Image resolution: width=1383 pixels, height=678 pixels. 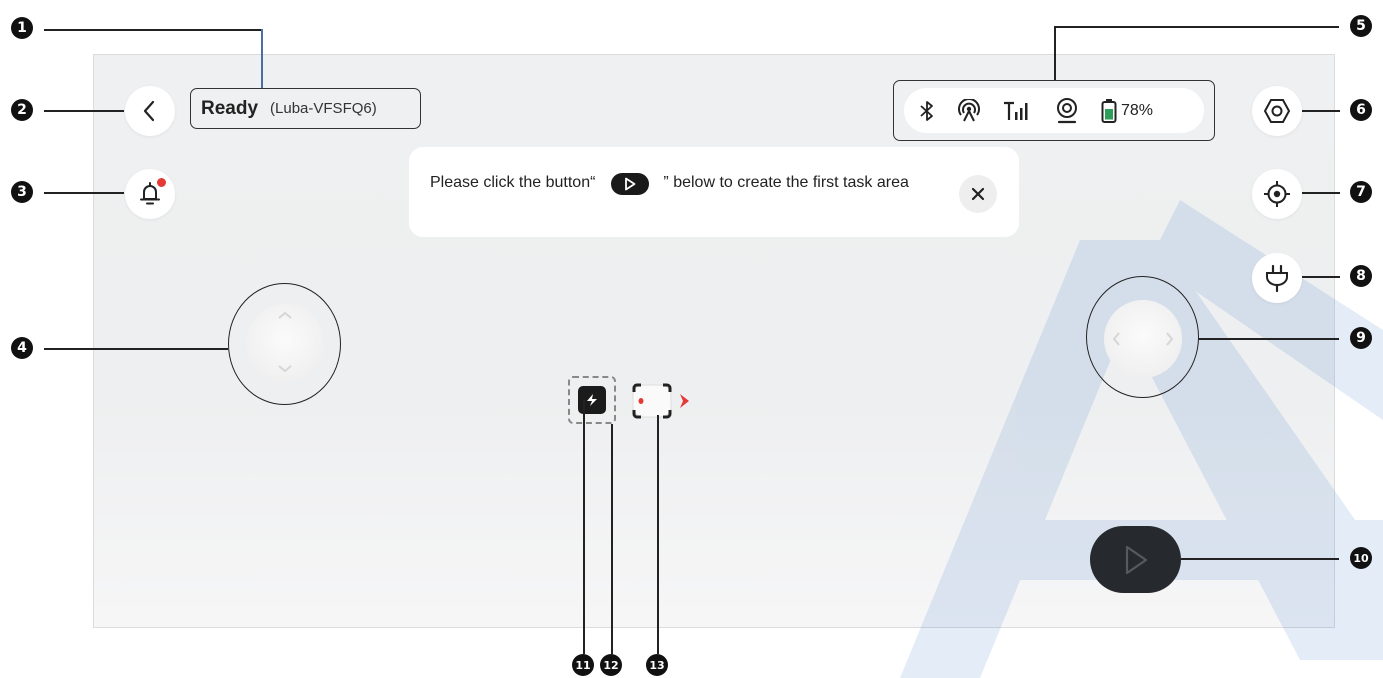 I want to click on plug-icon, so click(x=1277, y=278).